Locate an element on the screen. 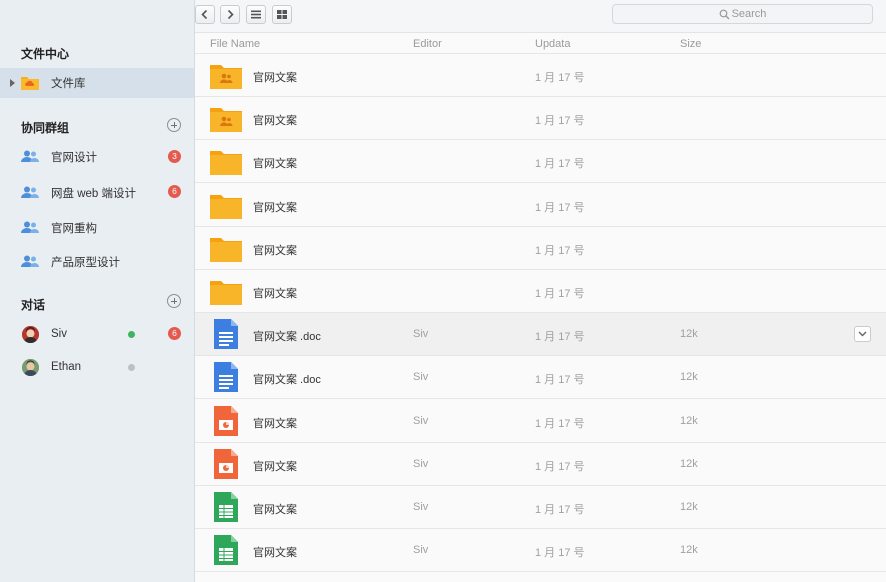 The height and width of the screenshot is (582, 886). cloud-folder-icon is located at coordinates (30, 85).